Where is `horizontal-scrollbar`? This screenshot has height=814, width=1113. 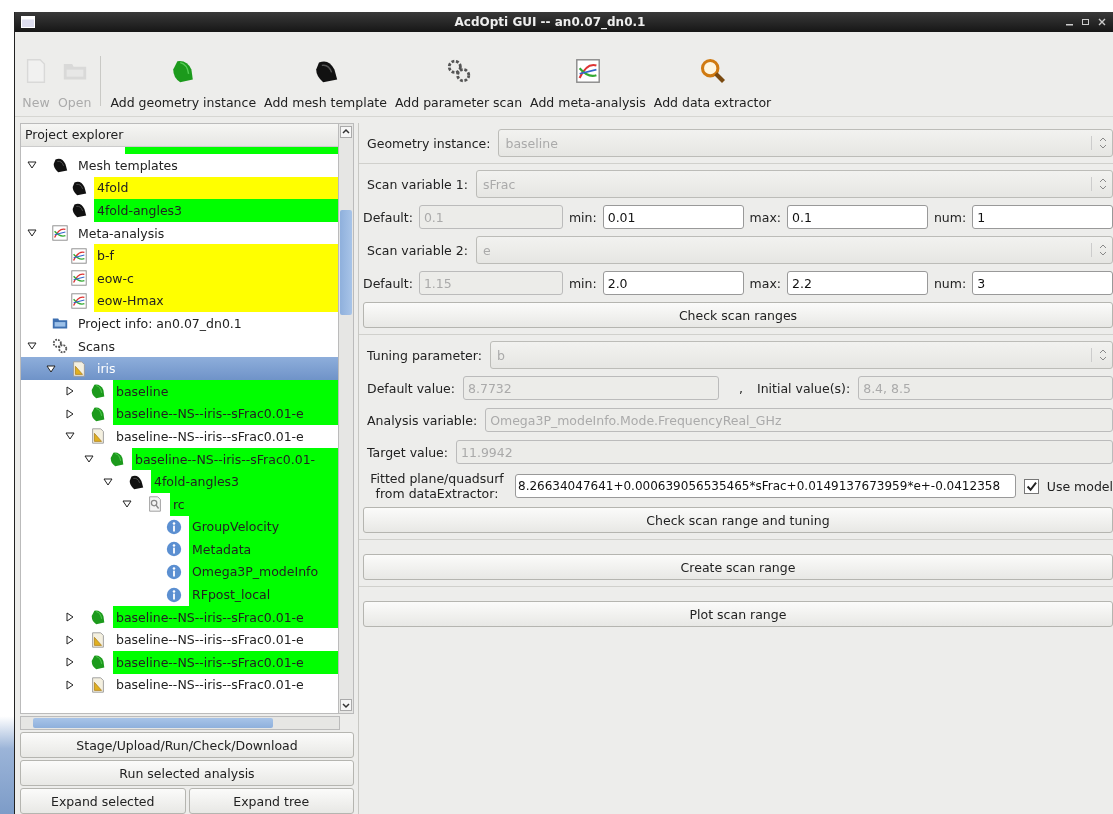 horizontal-scrollbar is located at coordinates (180, 723).